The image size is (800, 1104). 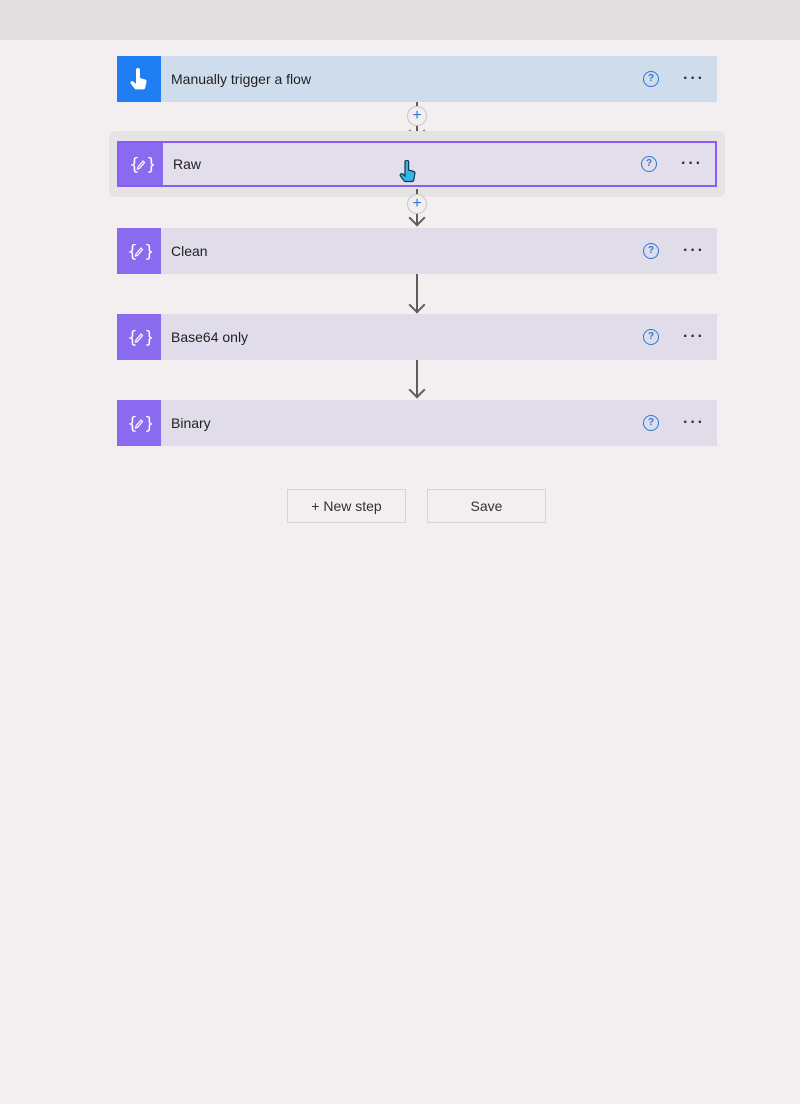 What do you see at coordinates (210, 337) in the screenshot?
I see `step-label: Base64 only` at bounding box center [210, 337].